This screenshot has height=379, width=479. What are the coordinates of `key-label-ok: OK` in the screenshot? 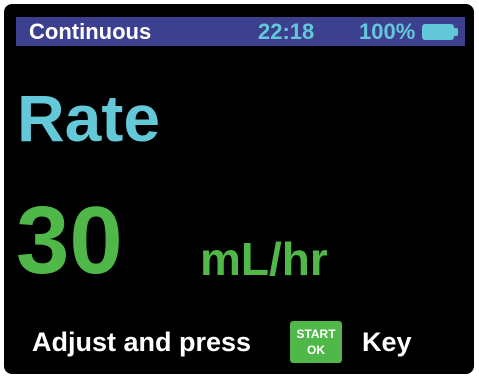 It's located at (316, 350).